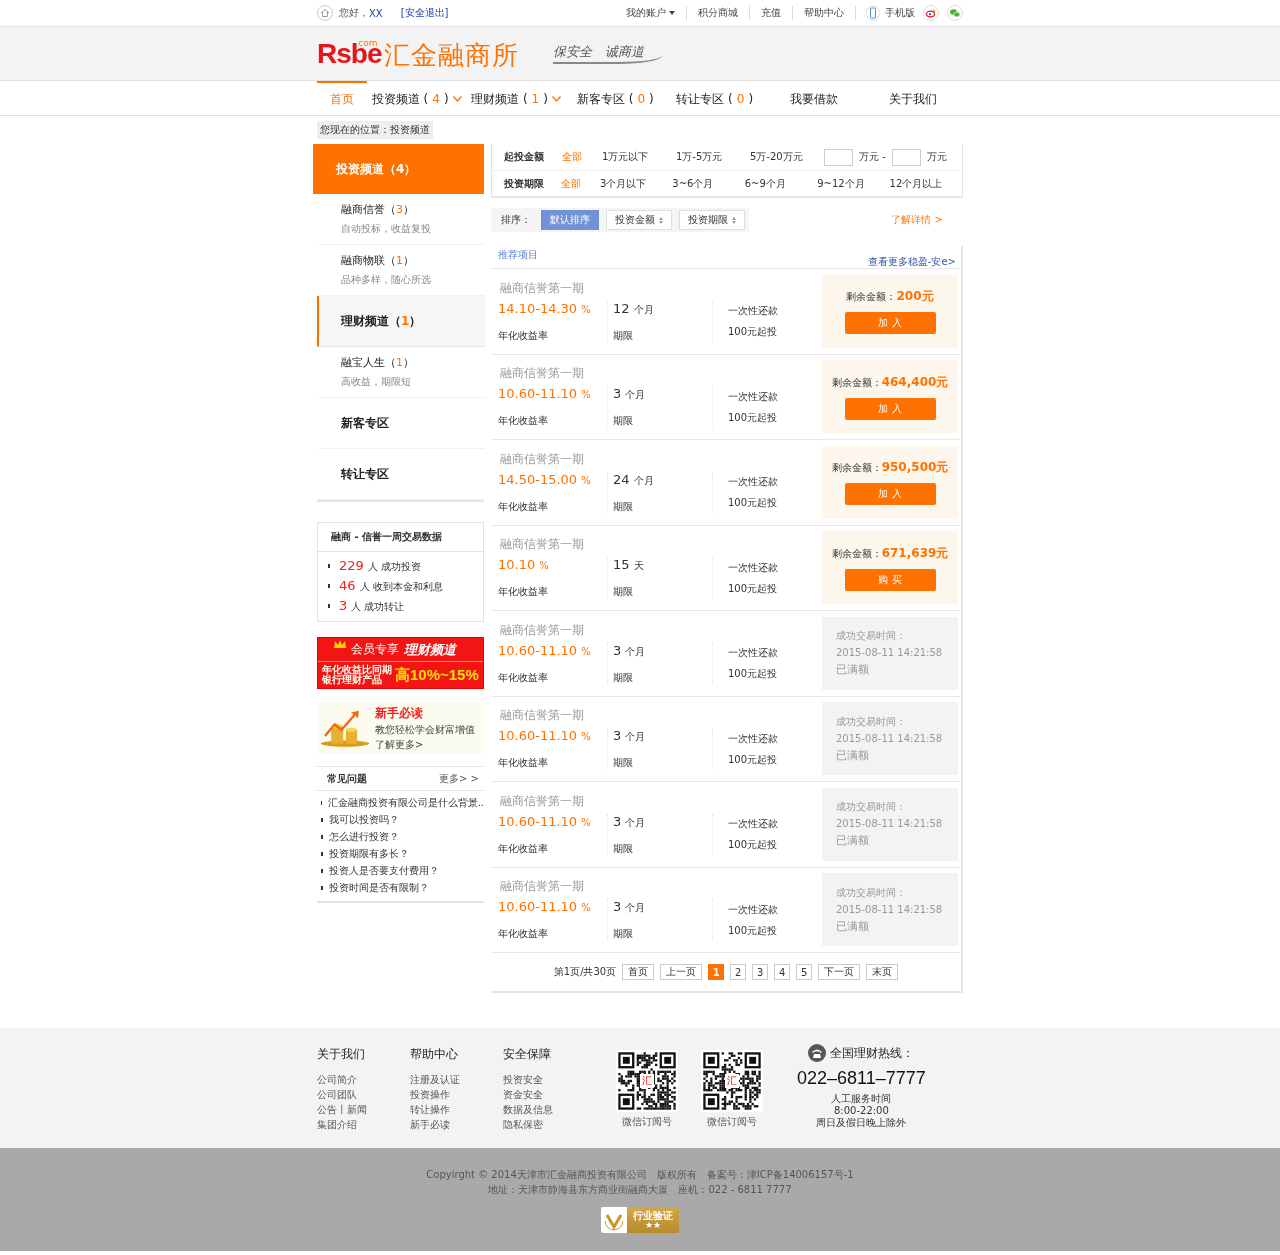 This screenshot has width=1280, height=1255. I want to click on footer-link: 隐私保密, so click(549, 1124).